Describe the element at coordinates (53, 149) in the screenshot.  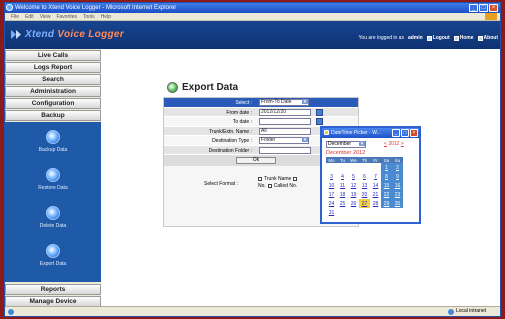
I see `backup-data-label: Backup Data` at that location.